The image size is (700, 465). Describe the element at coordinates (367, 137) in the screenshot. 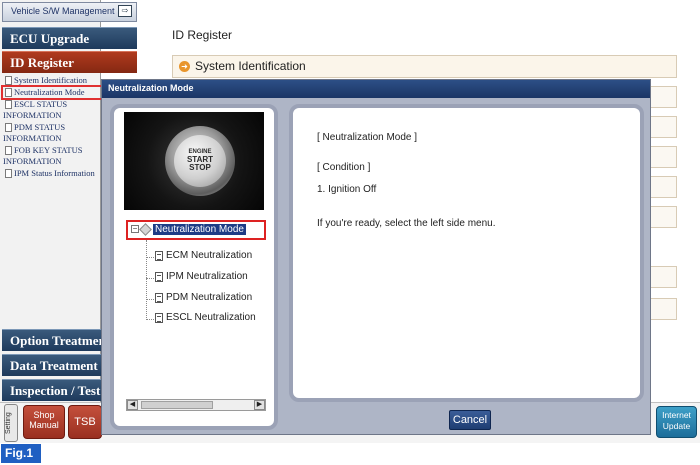

I see `info-heading: [ Neutralization Mode ]` at that location.